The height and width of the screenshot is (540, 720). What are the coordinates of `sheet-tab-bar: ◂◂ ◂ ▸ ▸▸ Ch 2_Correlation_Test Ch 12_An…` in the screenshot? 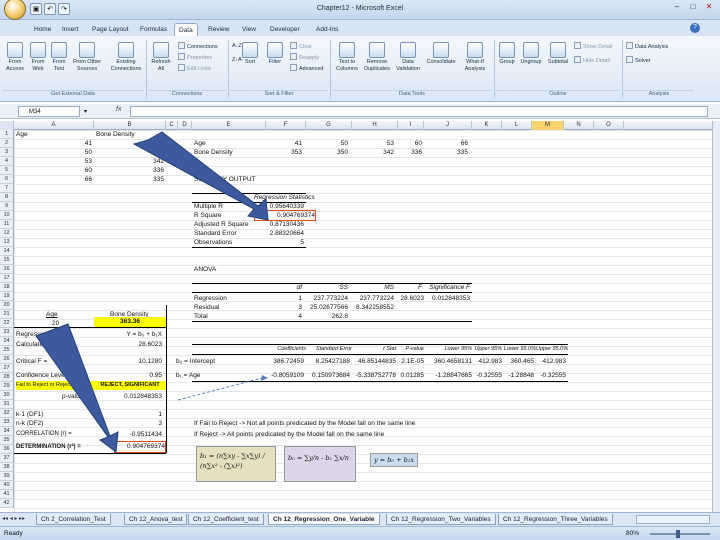 It's located at (360, 519).